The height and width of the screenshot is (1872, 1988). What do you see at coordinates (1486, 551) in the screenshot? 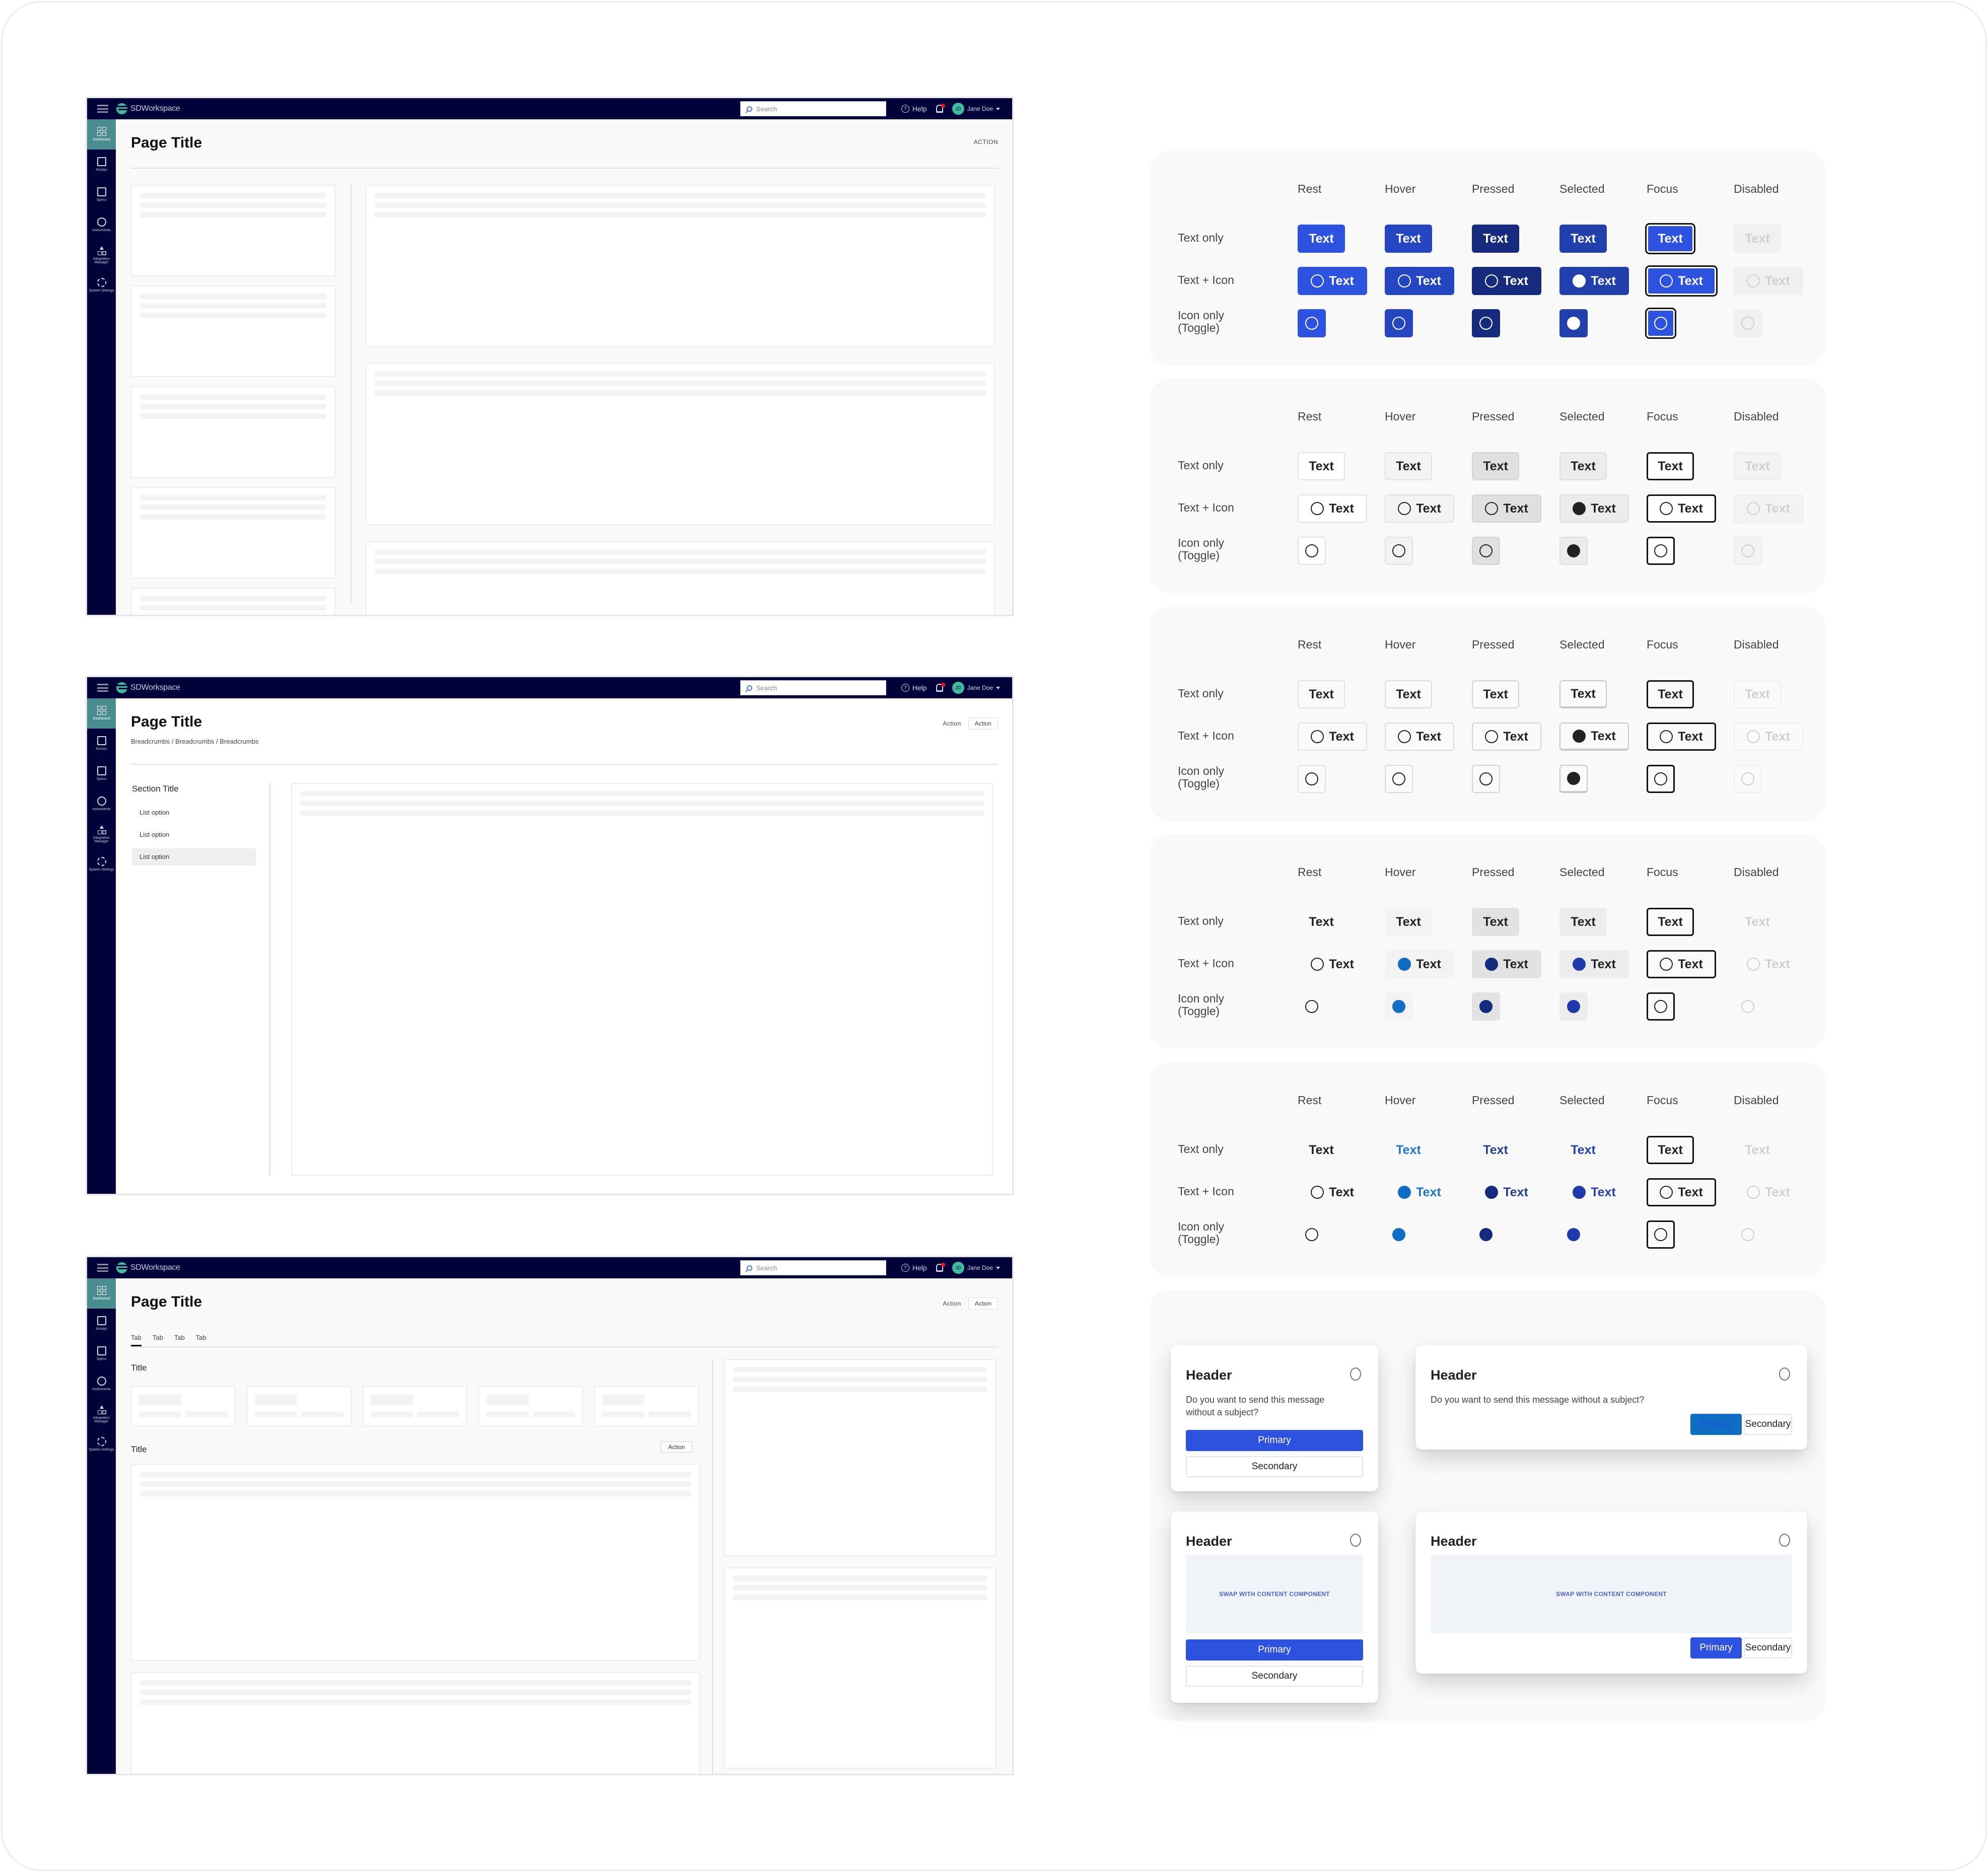
I see `secondary-toggle-icon-pressed` at bounding box center [1486, 551].